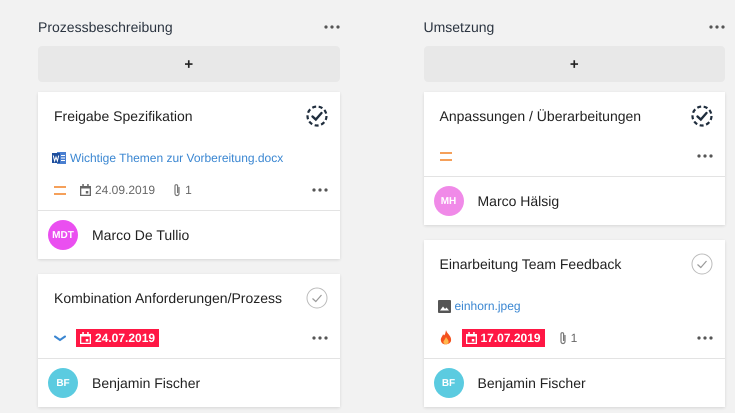 Image resolution: width=735 pixels, height=413 pixels. Describe the element at coordinates (510, 338) in the screenshot. I see `date-text: 17.07.2019` at that location.